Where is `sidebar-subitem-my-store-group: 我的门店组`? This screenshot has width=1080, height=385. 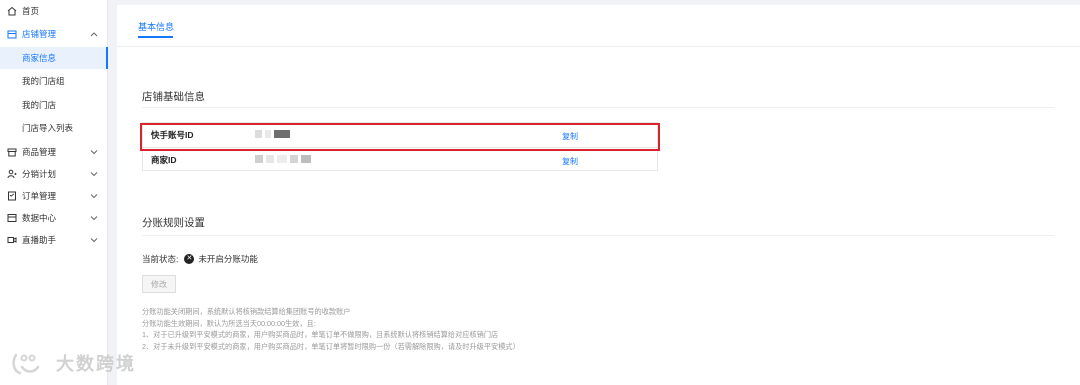 sidebar-subitem-my-store-group: 我的门店组 is located at coordinates (54, 81).